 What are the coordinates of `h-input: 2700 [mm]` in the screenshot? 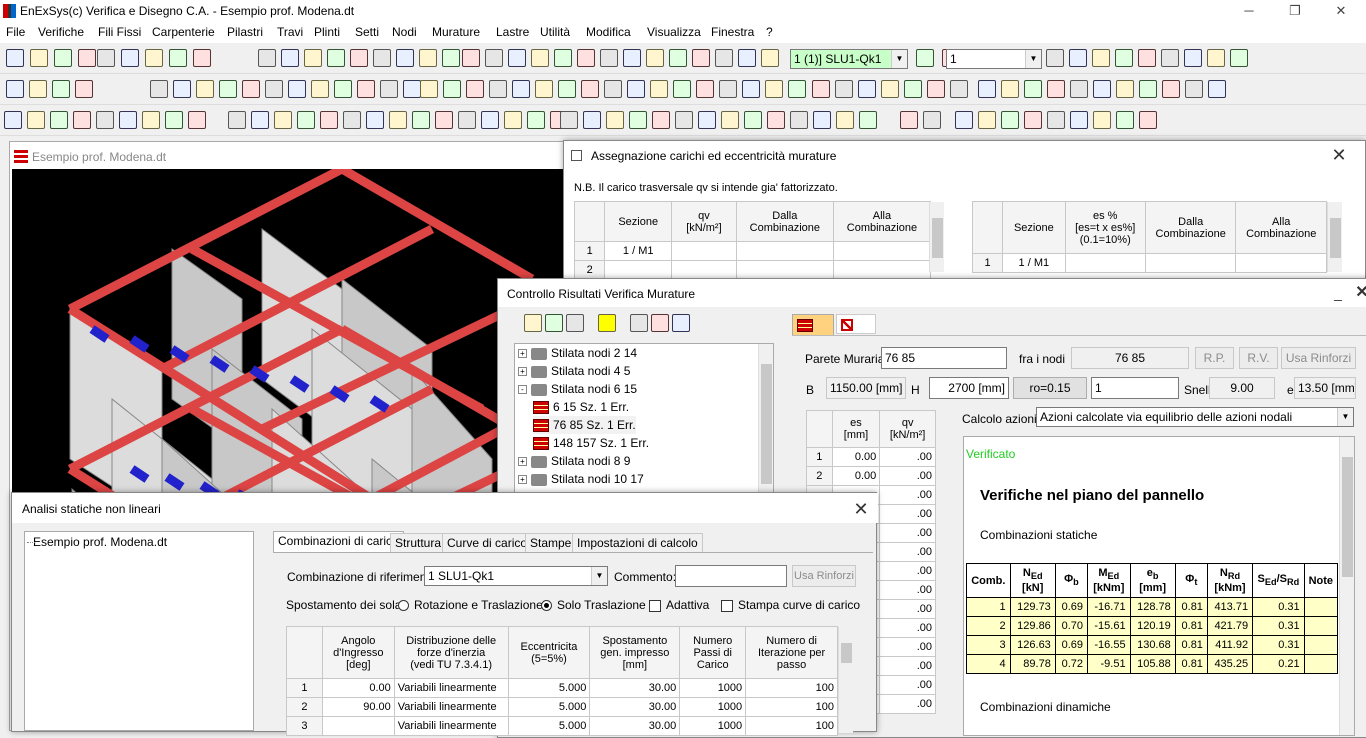 It's located at (969, 388).